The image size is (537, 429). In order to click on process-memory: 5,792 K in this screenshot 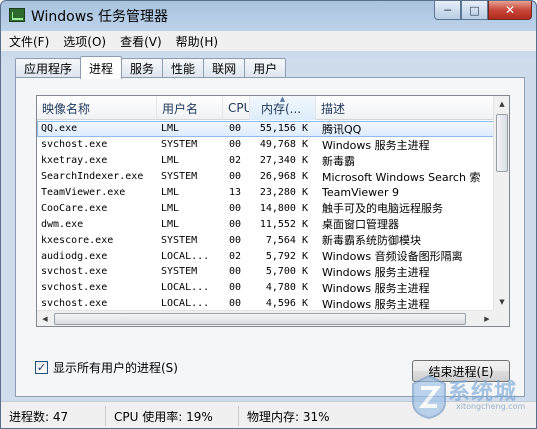, I will do `click(286, 256)`.